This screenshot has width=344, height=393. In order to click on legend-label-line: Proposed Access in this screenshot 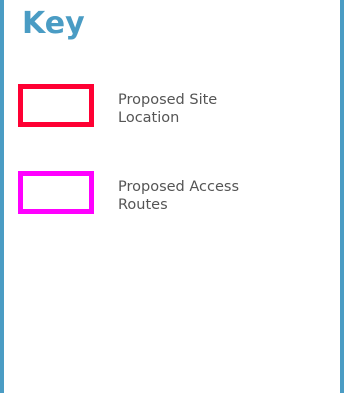, I will do `click(179, 187)`.